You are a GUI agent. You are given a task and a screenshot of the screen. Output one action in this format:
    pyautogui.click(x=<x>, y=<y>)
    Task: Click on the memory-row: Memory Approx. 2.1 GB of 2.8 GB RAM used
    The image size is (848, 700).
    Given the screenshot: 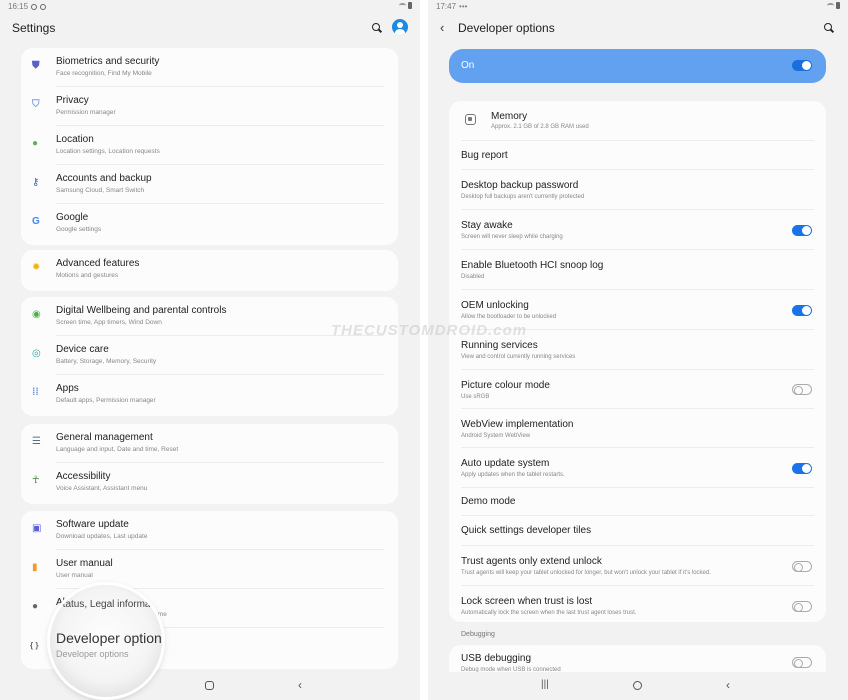 What is the action you would take?
    pyautogui.click(x=637, y=121)
    